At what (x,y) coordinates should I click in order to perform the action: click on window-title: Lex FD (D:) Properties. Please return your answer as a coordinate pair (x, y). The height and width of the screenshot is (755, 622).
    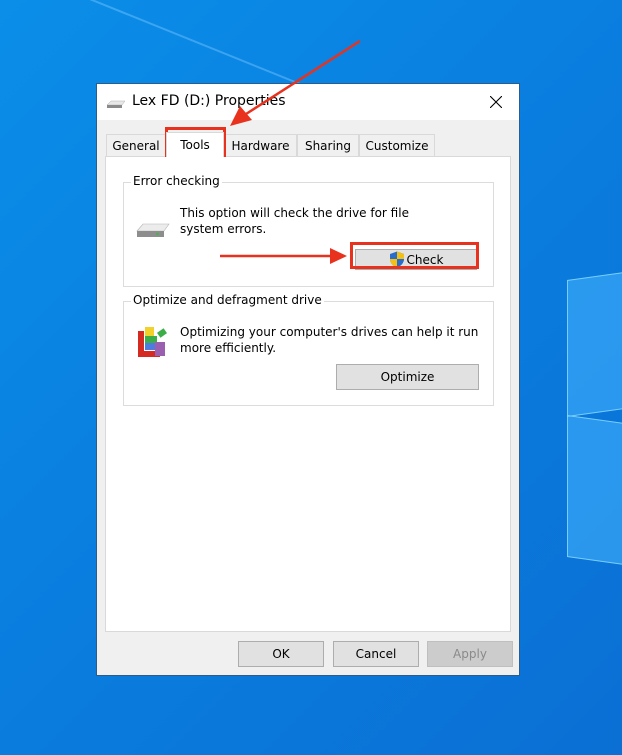
    Looking at the image, I should click on (209, 101).